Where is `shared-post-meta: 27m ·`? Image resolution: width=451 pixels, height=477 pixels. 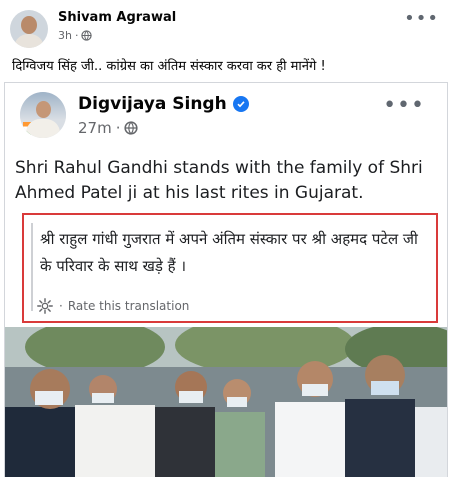
shared-post-meta: 27m · is located at coordinates (108, 128).